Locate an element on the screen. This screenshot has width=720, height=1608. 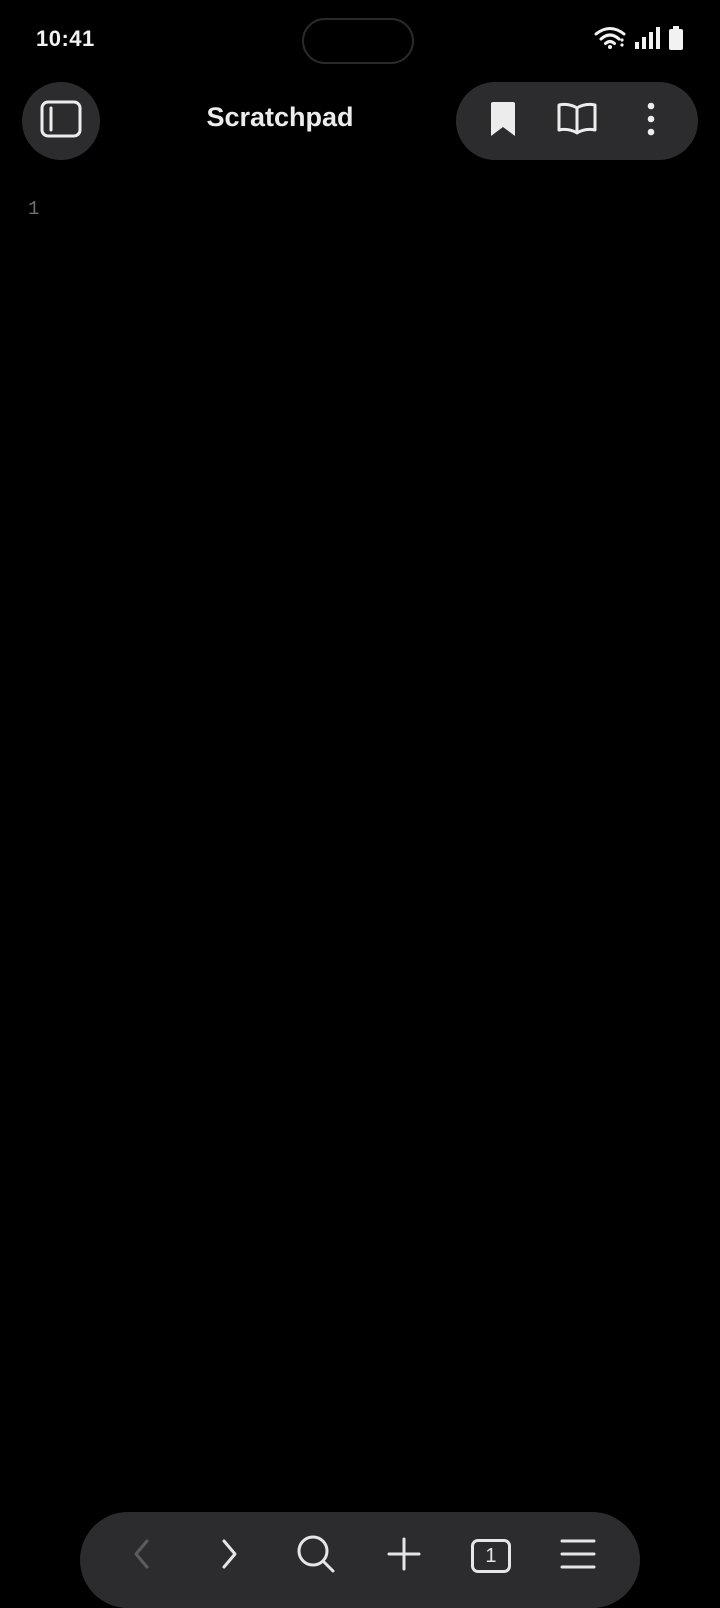
more-options-icon is located at coordinates (651, 121).